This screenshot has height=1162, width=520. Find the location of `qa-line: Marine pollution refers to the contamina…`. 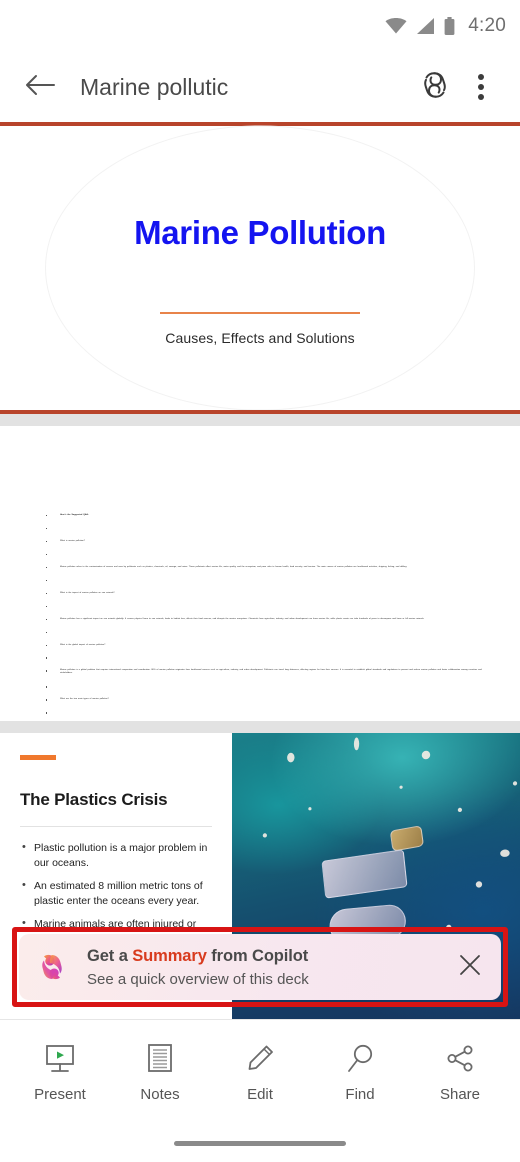

qa-line: Marine pollution refers to the contamina… is located at coordinates (264, 567).